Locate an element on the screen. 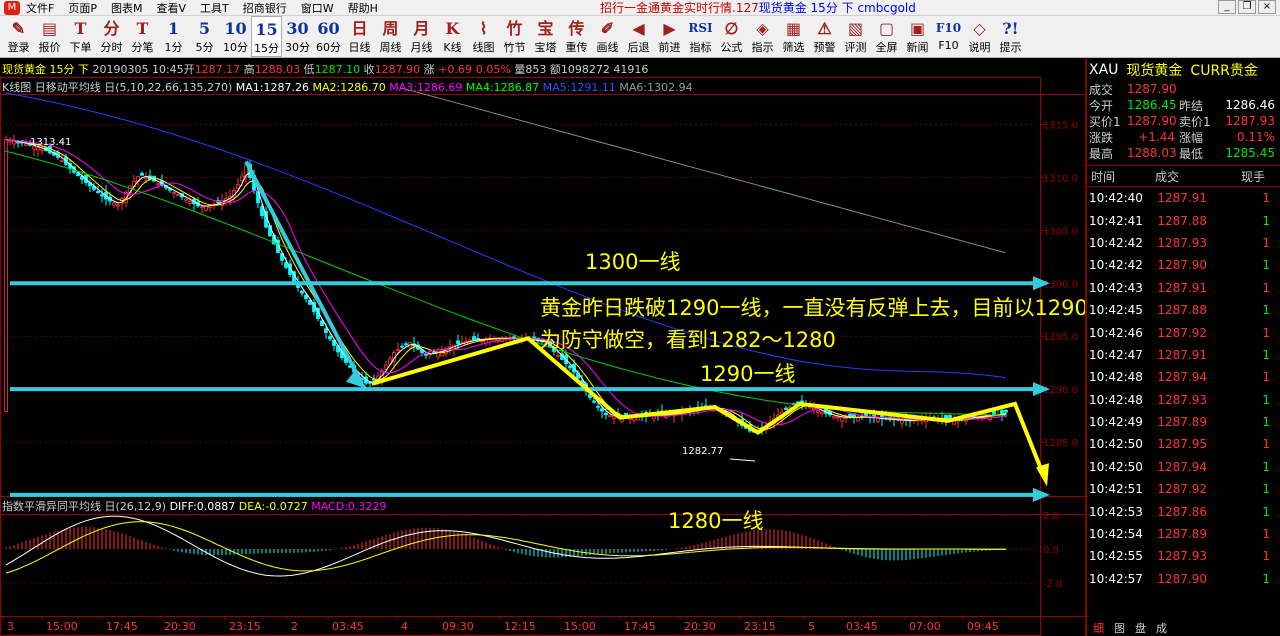 This screenshot has width=1280, height=636. tick-price: 1287.88 is located at coordinates (1182, 310).